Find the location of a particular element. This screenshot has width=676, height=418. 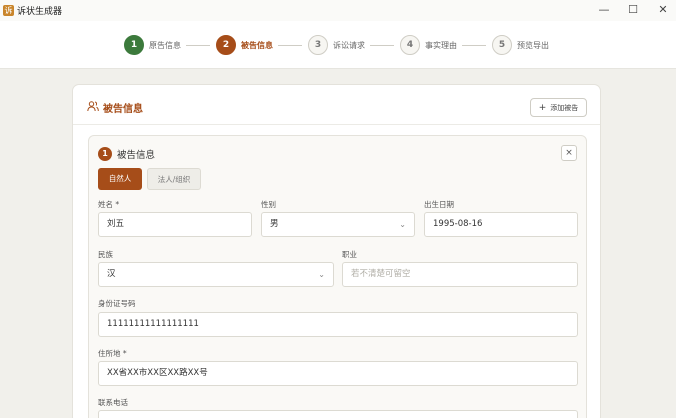

add-defendant-button: + 添加被告 is located at coordinates (558, 107).